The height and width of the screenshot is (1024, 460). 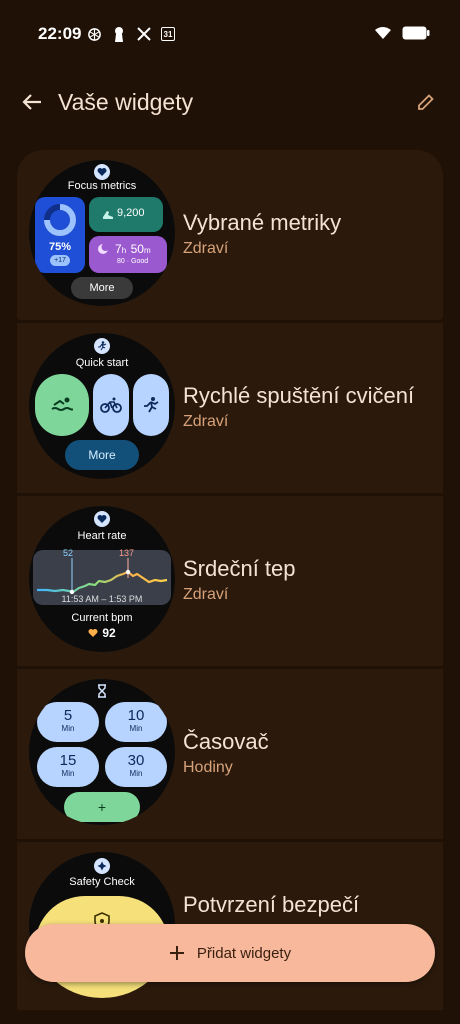 What do you see at coordinates (244, 953) in the screenshot?
I see `add-widgets-label: Přidat widgety` at bounding box center [244, 953].